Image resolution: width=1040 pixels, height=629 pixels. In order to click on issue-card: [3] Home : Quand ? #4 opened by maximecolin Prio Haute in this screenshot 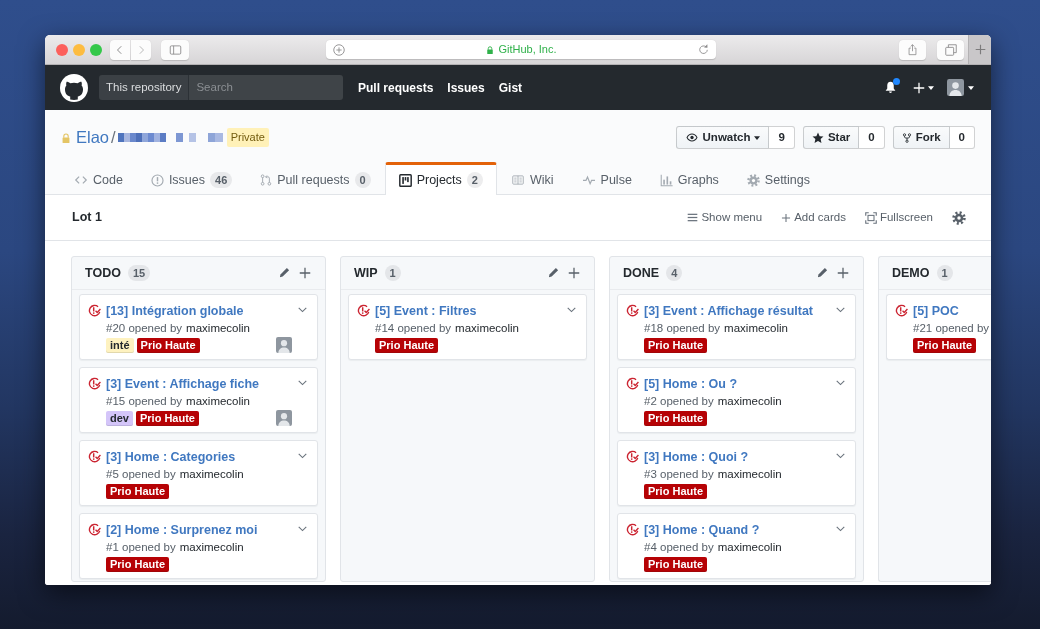, I will do `click(736, 546)`.